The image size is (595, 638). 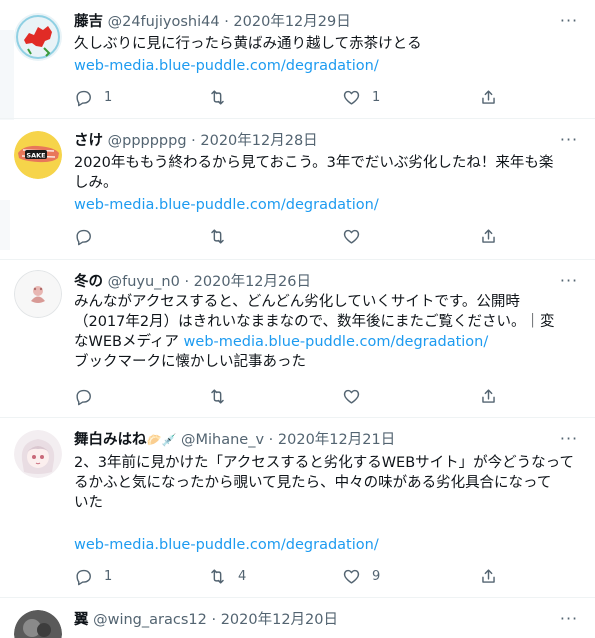 What do you see at coordinates (38, 454) in the screenshot?
I see `anime-girl-avatar-icon` at bounding box center [38, 454].